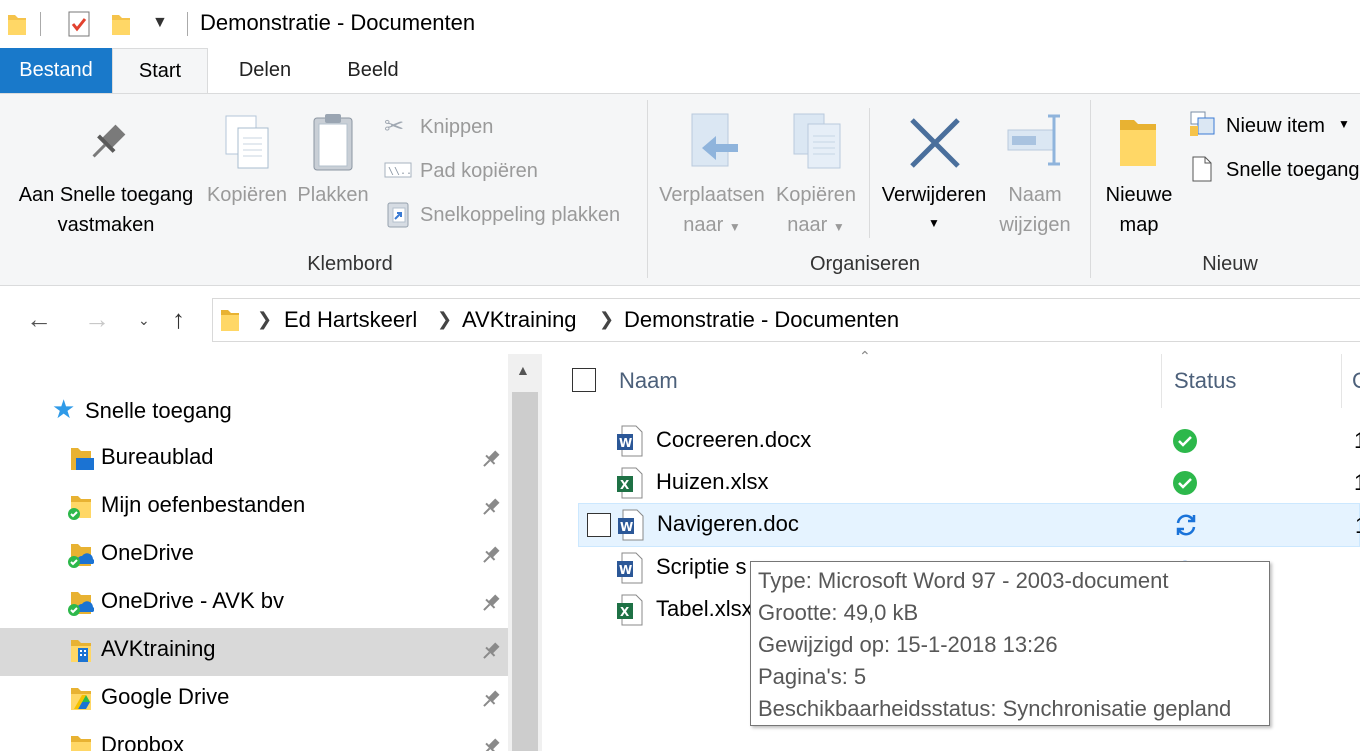  I want to click on easy-access-label: Snelle toegang, so click(1293, 170).